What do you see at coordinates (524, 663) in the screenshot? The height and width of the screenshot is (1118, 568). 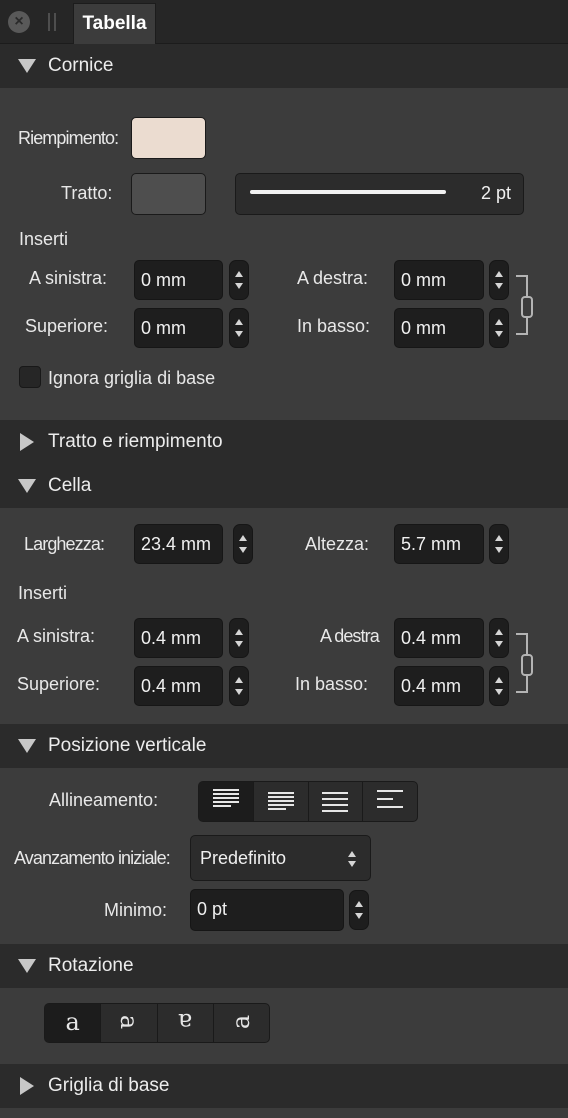 I see `link-cell-insets-icon` at bounding box center [524, 663].